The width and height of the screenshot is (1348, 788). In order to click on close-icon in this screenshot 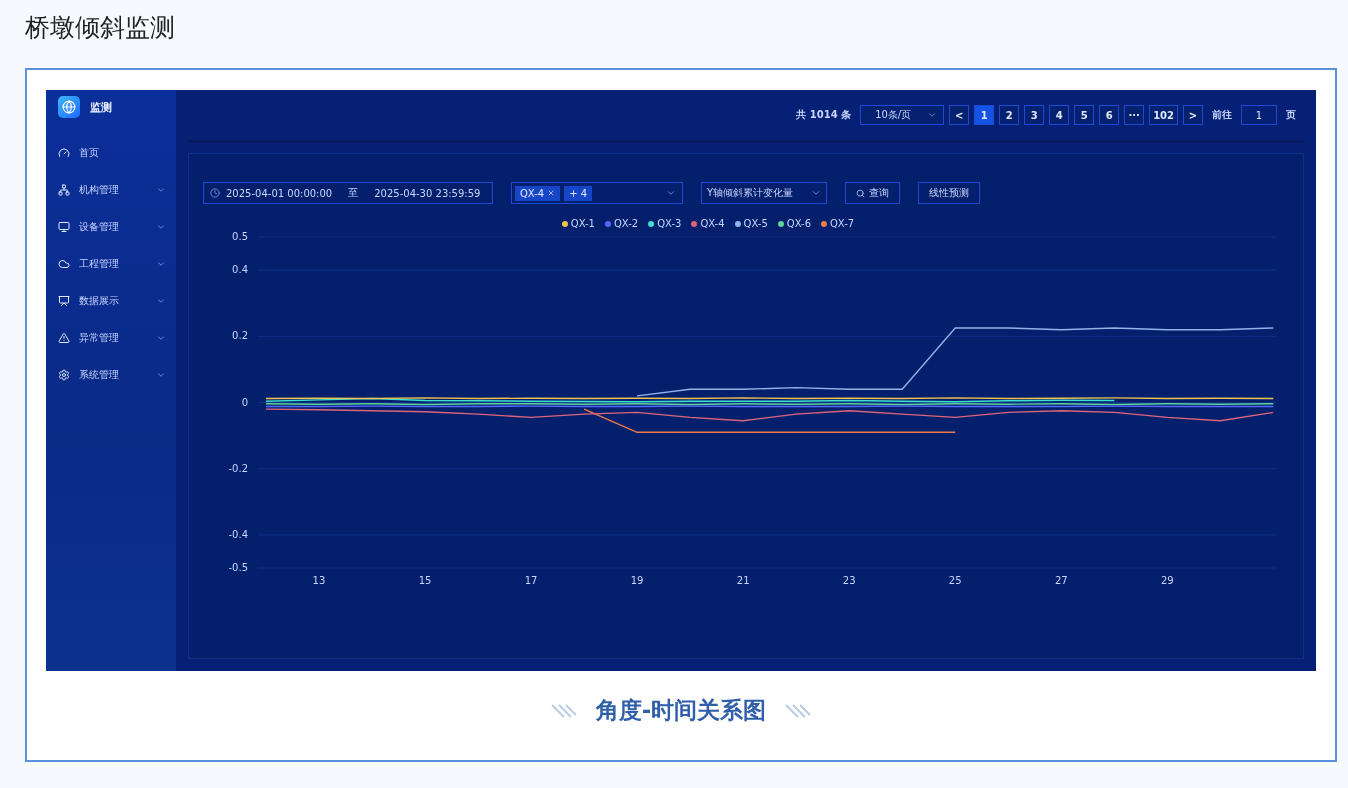, I will do `click(551, 193)`.